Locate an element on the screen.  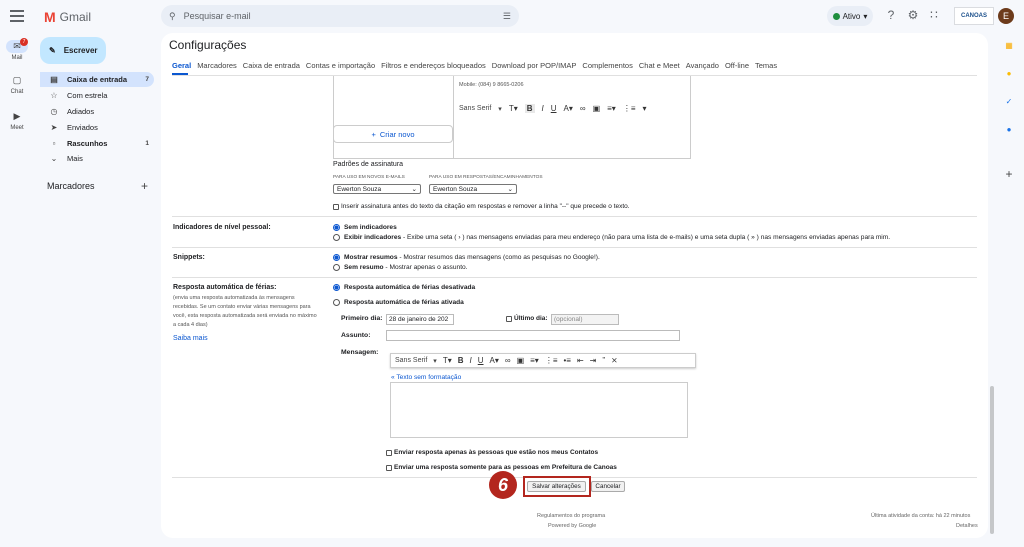
nav-item-inbox: ▤ Caixa de entrada 7 is located at coordinates (97, 79).